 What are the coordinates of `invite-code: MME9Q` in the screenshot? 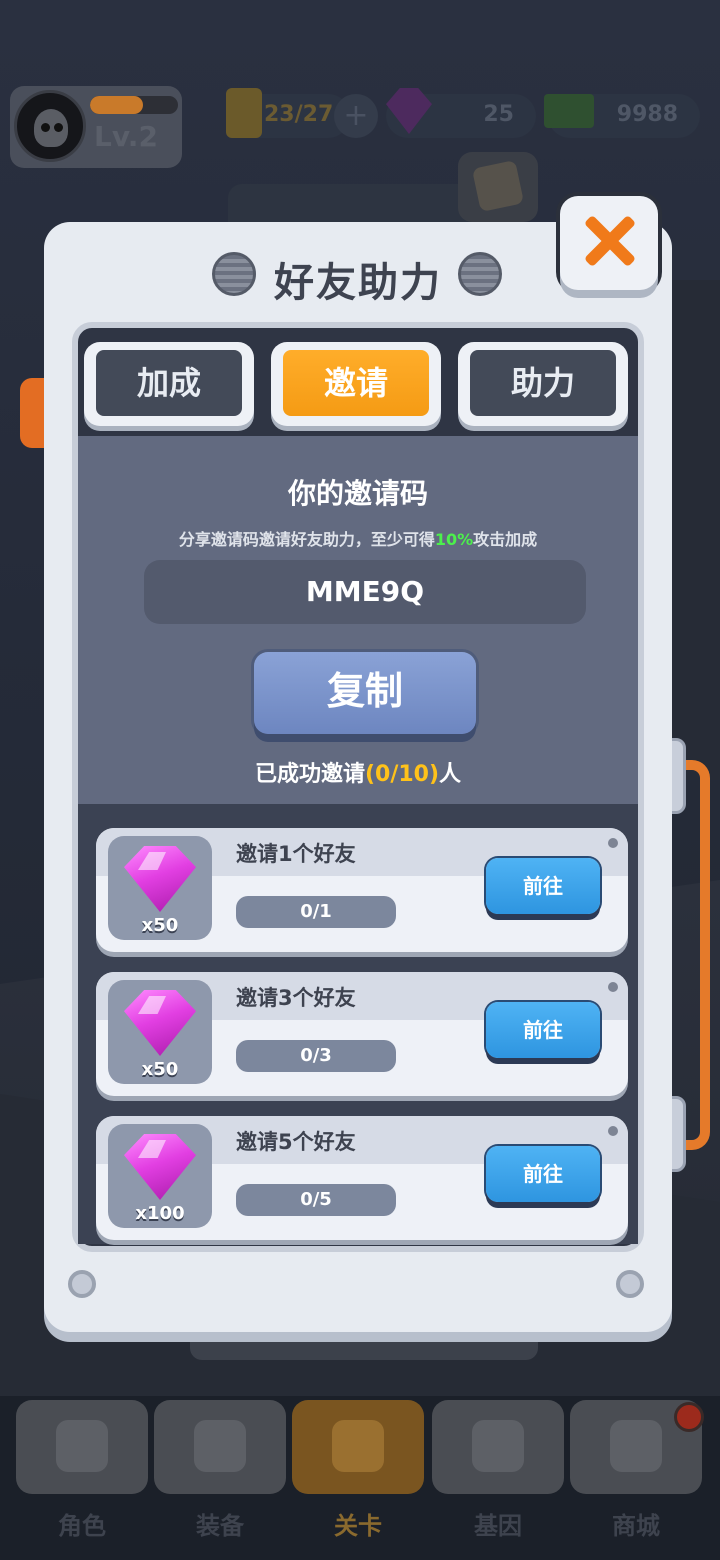 It's located at (365, 592).